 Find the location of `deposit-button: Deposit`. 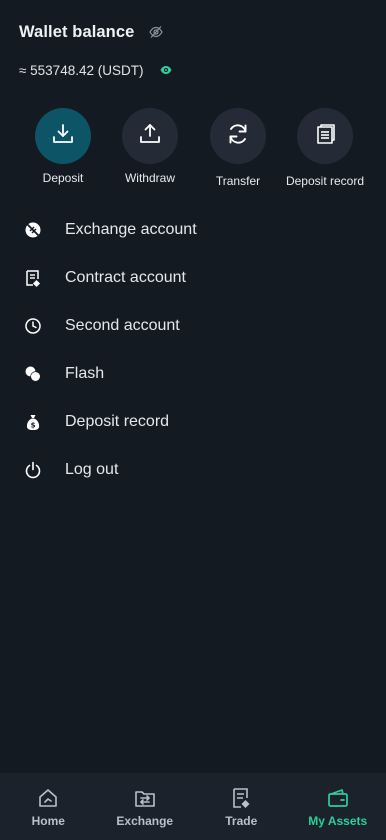

deposit-button: Deposit is located at coordinates (63, 146).